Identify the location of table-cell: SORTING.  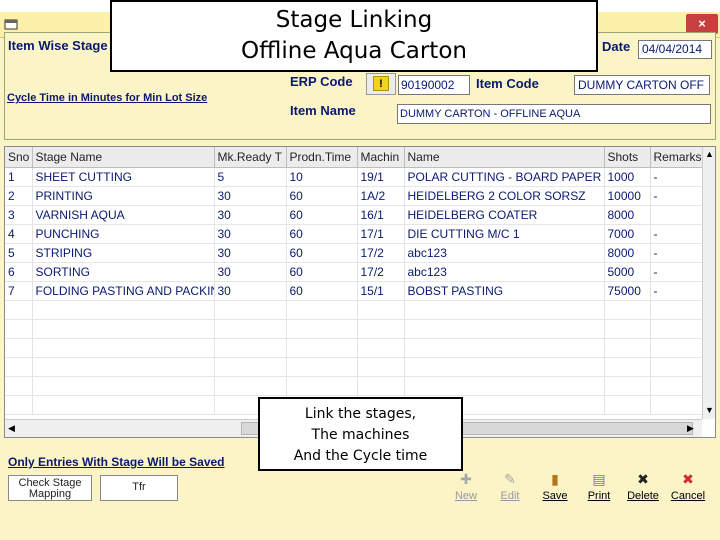
(123, 272).